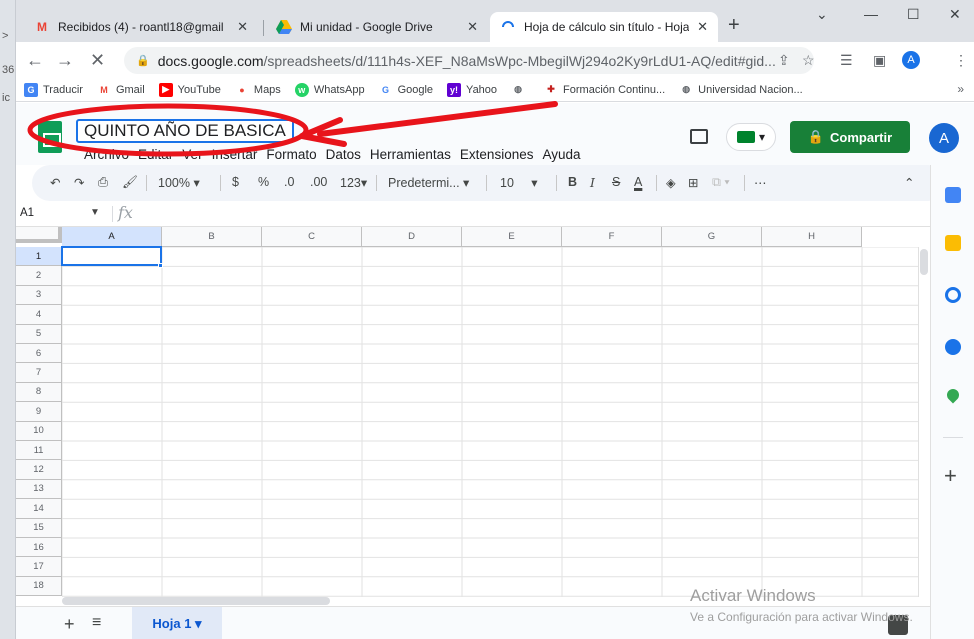 This screenshot has height=639, width=974. I want to click on scroll-thumb, so click(924, 262).